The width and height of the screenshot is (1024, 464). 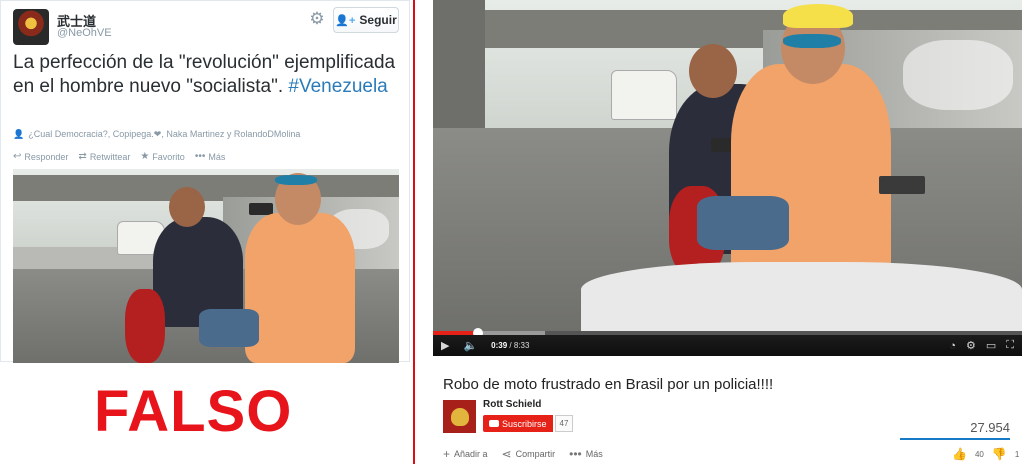 I want to click on eagle-emblem-icon, so click(x=459, y=416).